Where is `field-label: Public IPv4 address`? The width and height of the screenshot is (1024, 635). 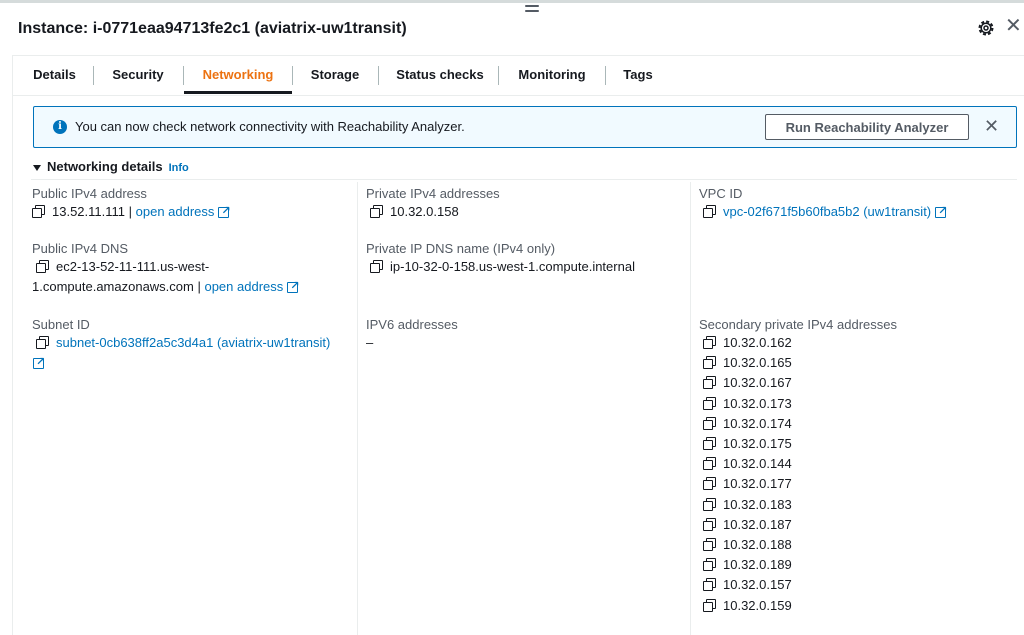
field-label: Public IPv4 address is located at coordinates (89, 193).